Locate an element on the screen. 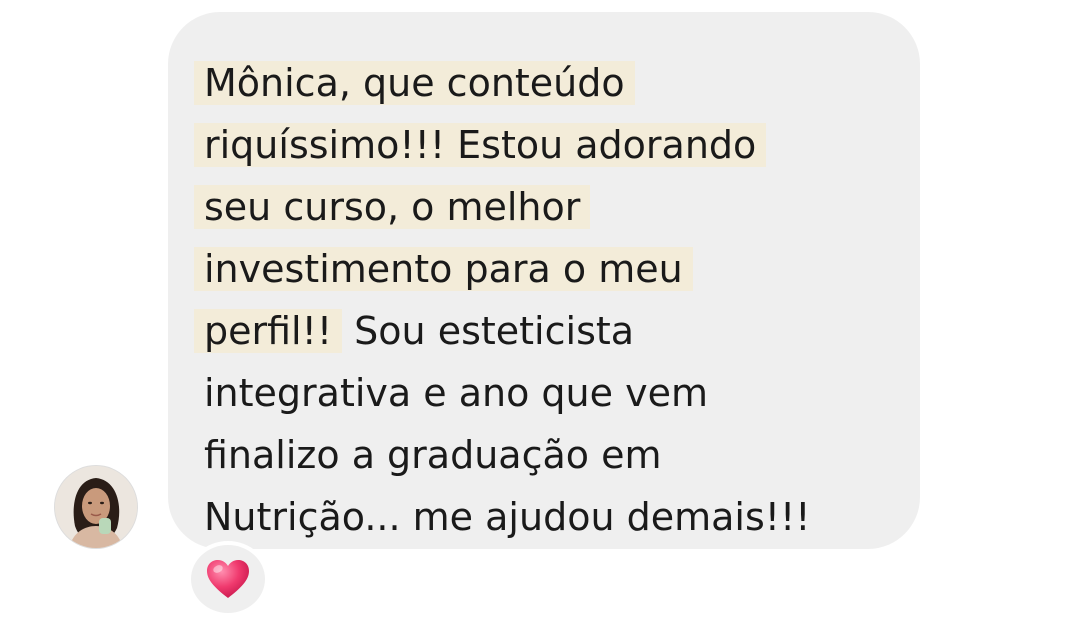 Image resolution: width=1080 pixels, height=631 pixels. sender-avatar is located at coordinates (96, 507).